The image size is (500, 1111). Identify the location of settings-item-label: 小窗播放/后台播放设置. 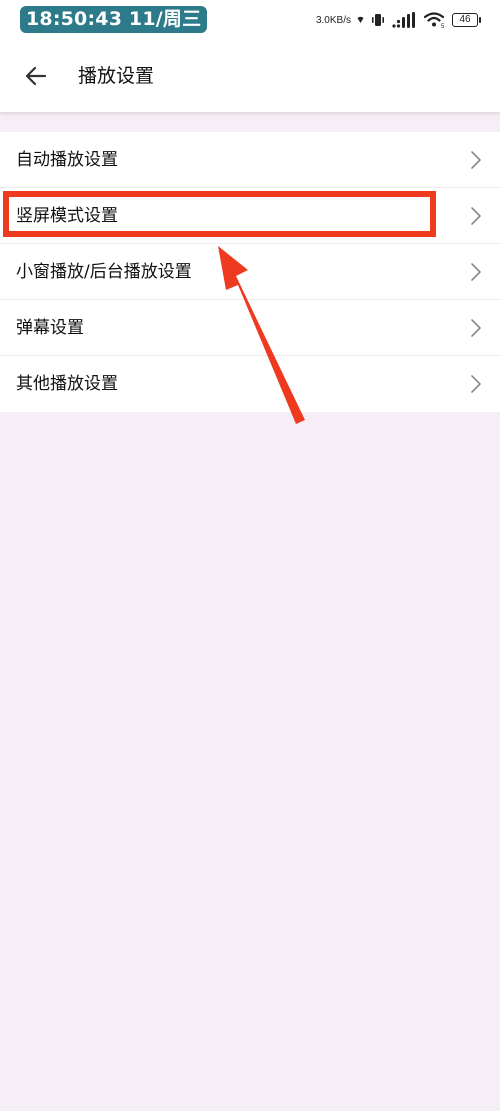
(104, 272).